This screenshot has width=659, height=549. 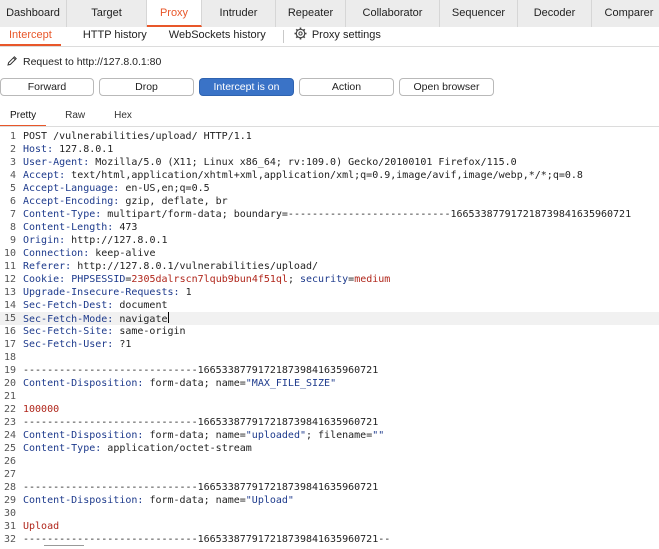 What do you see at coordinates (9, 305) in the screenshot?
I see `line-number: 14` at bounding box center [9, 305].